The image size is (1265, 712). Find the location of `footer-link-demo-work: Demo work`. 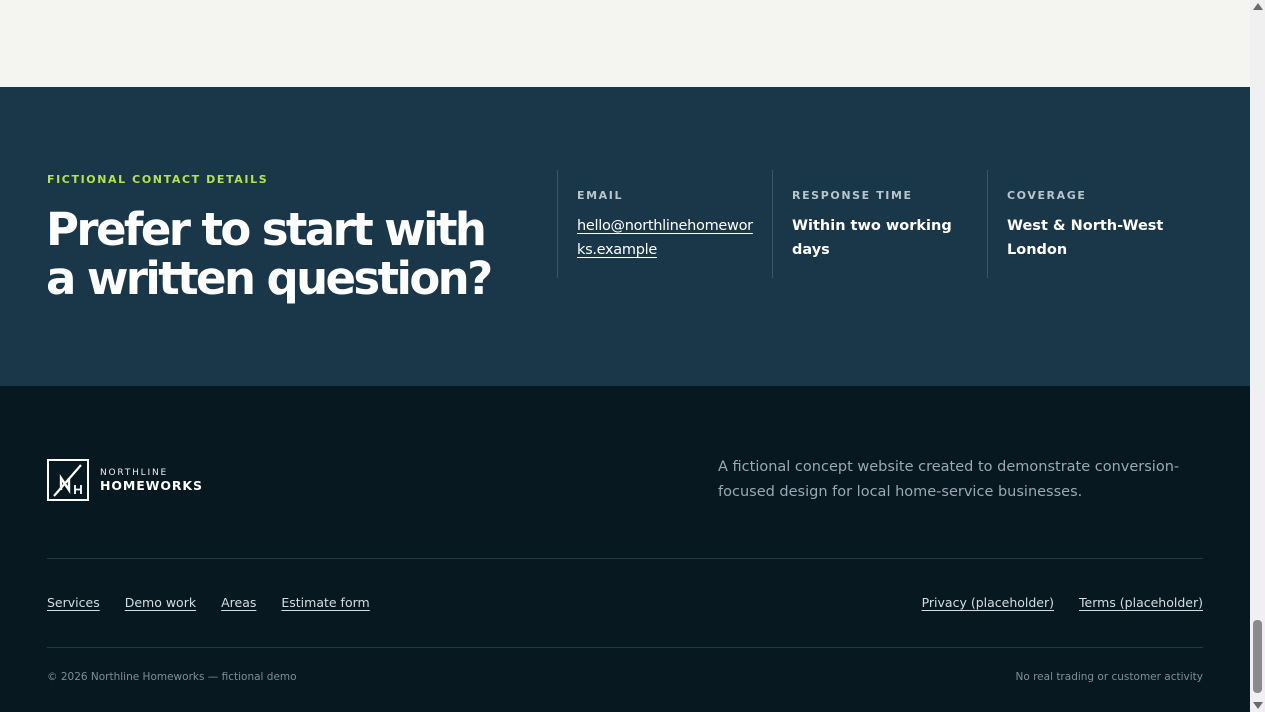

footer-link-demo-work: Demo work is located at coordinates (160, 602).